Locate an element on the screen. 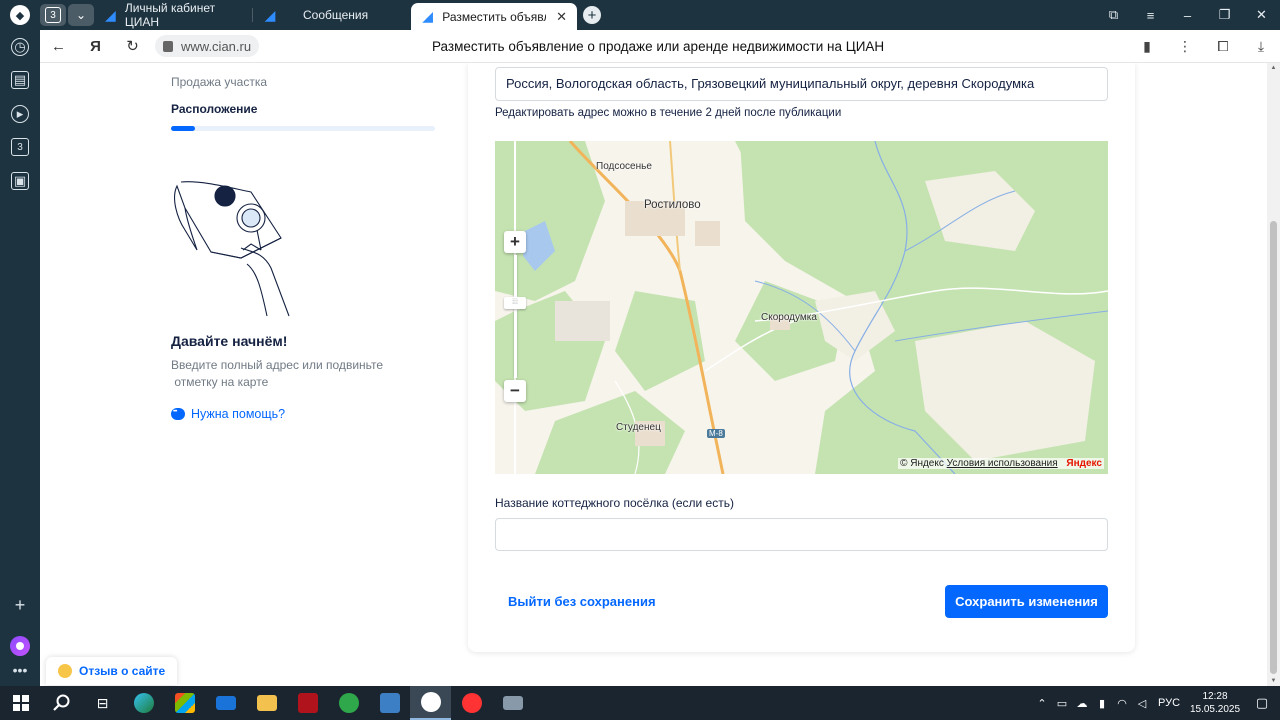  map-copyright: © Яндекс is located at coordinates (922, 463).